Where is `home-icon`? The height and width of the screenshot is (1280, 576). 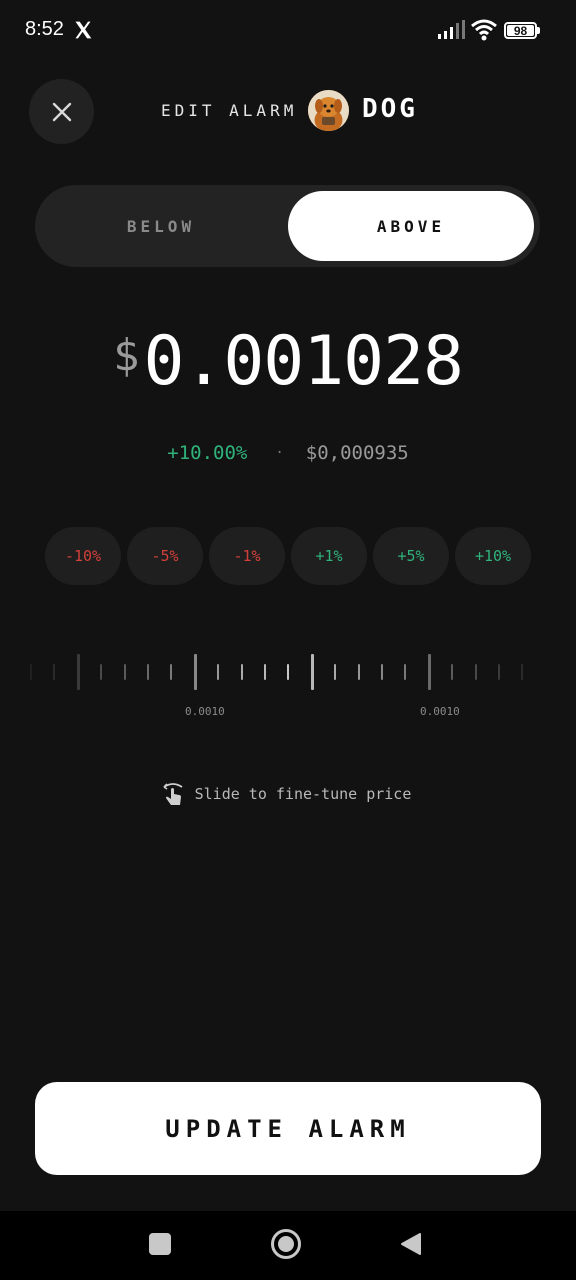 home-icon is located at coordinates (286, 1244).